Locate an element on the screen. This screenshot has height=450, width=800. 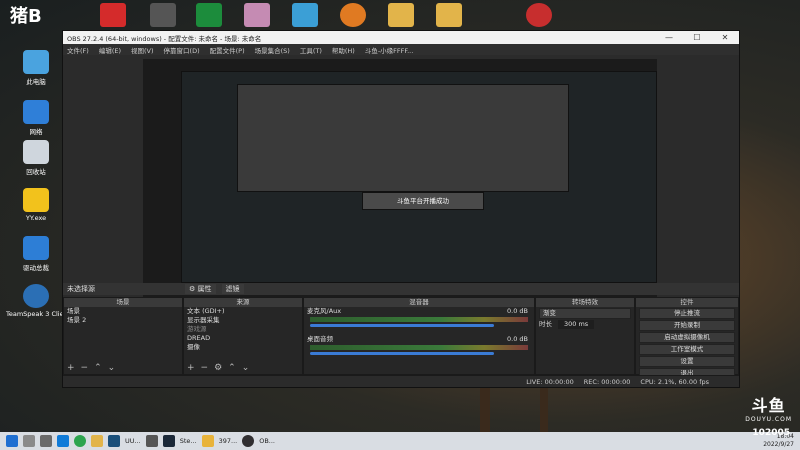
menu-help: 帮助(H) is located at coordinates (343, 50).